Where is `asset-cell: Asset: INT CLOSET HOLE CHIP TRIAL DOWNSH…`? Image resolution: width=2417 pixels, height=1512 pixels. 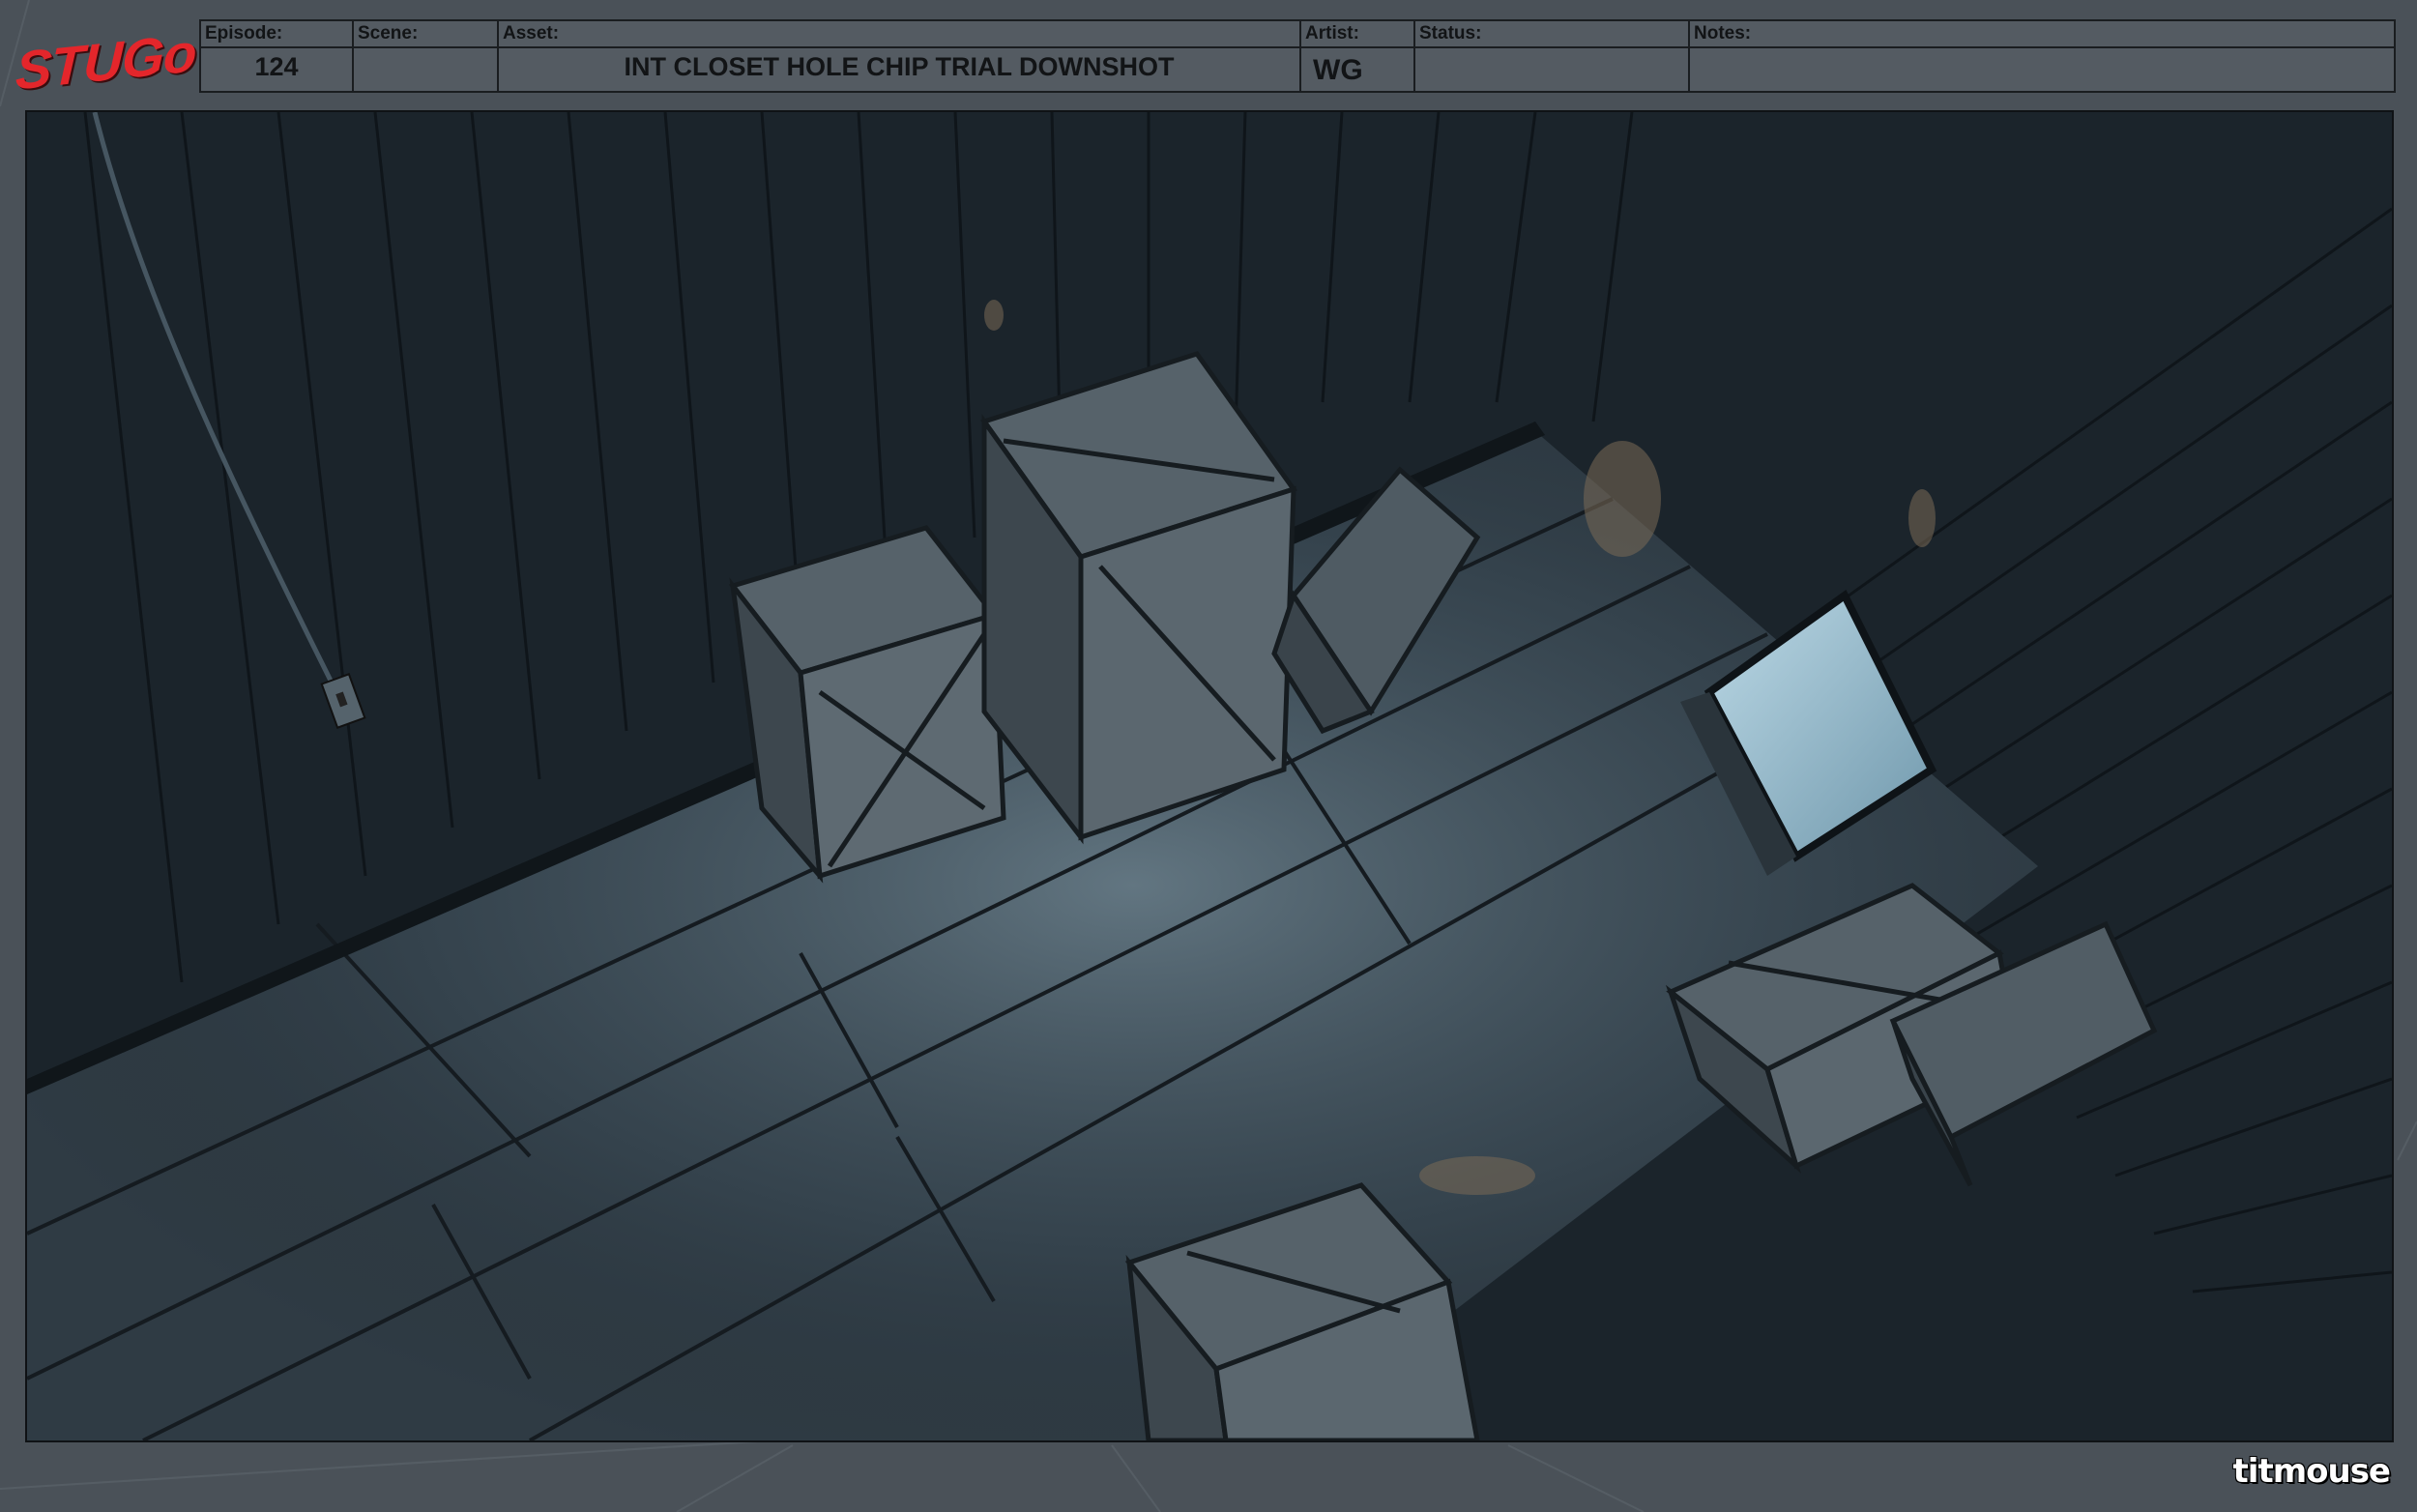 asset-cell: Asset: INT CLOSET HOLE CHIP TRIAL DOWNSH… is located at coordinates (900, 56).